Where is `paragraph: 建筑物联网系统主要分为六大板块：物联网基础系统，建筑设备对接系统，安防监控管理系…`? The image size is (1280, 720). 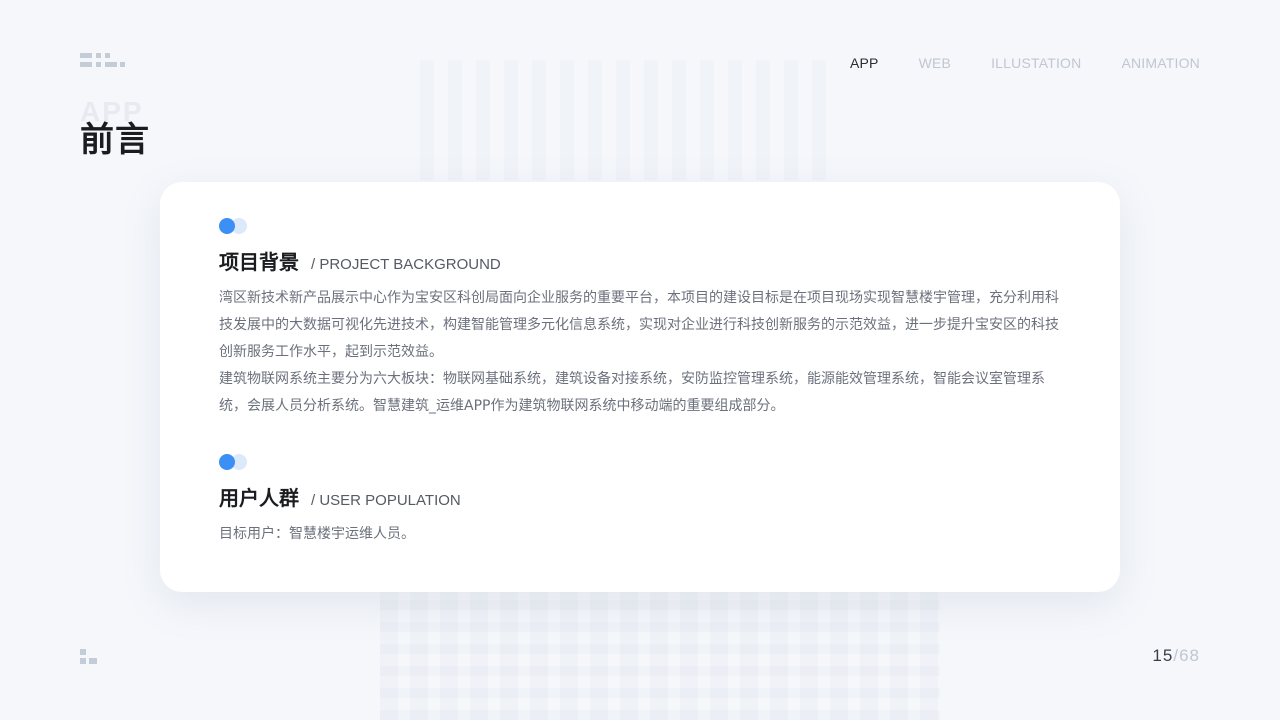
paragraph: 建筑物联网系统主要分为六大板块：物联网基础系统，建筑设备对接系统，安防监控管理系… is located at coordinates (632, 392).